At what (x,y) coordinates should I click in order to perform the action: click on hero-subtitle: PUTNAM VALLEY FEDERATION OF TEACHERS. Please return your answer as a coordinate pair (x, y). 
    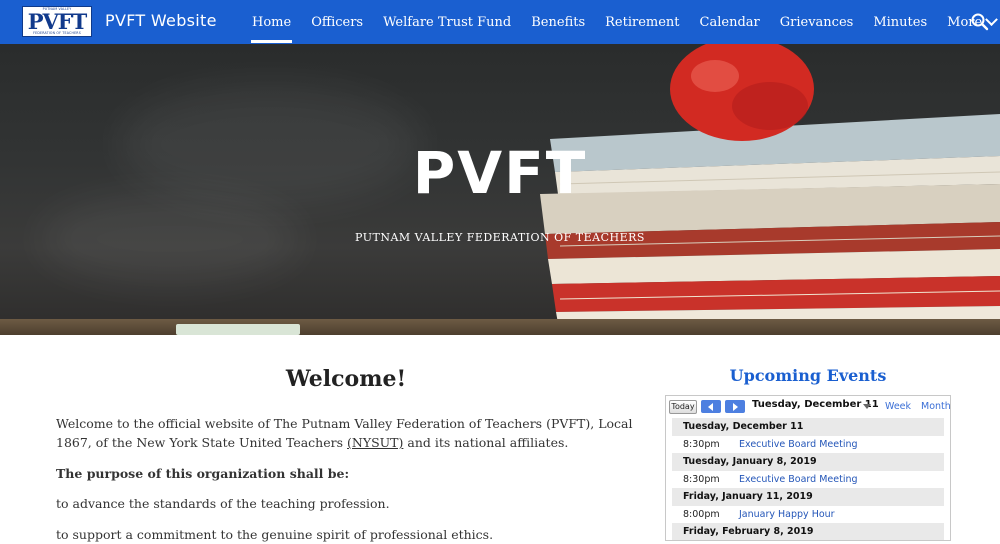
    Looking at the image, I should click on (500, 237).